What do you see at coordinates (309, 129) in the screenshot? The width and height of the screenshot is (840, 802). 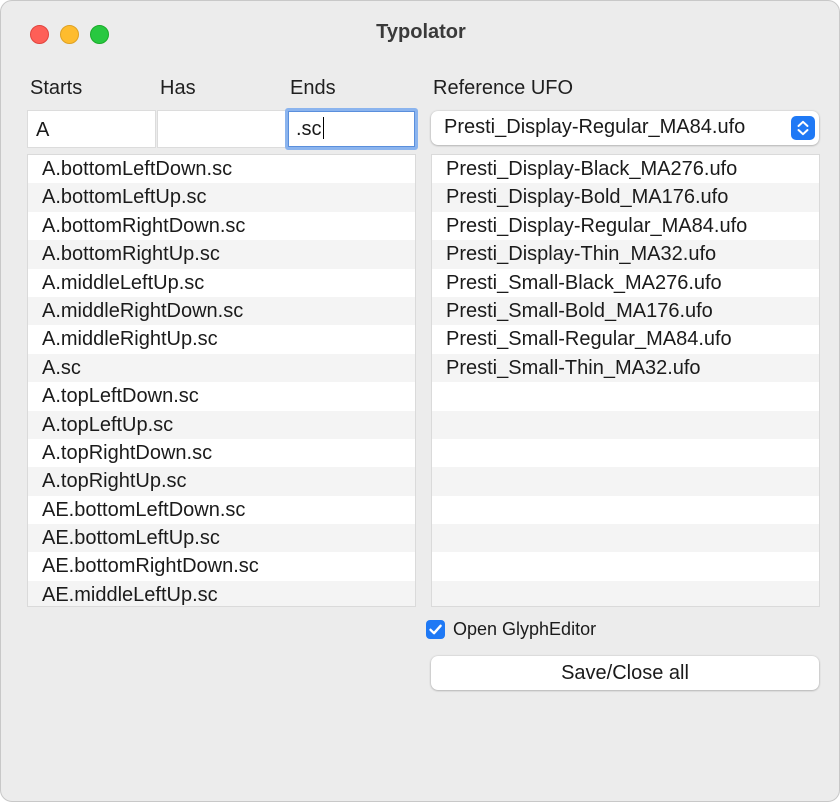 I see `ends-input-value: .sc` at bounding box center [309, 129].